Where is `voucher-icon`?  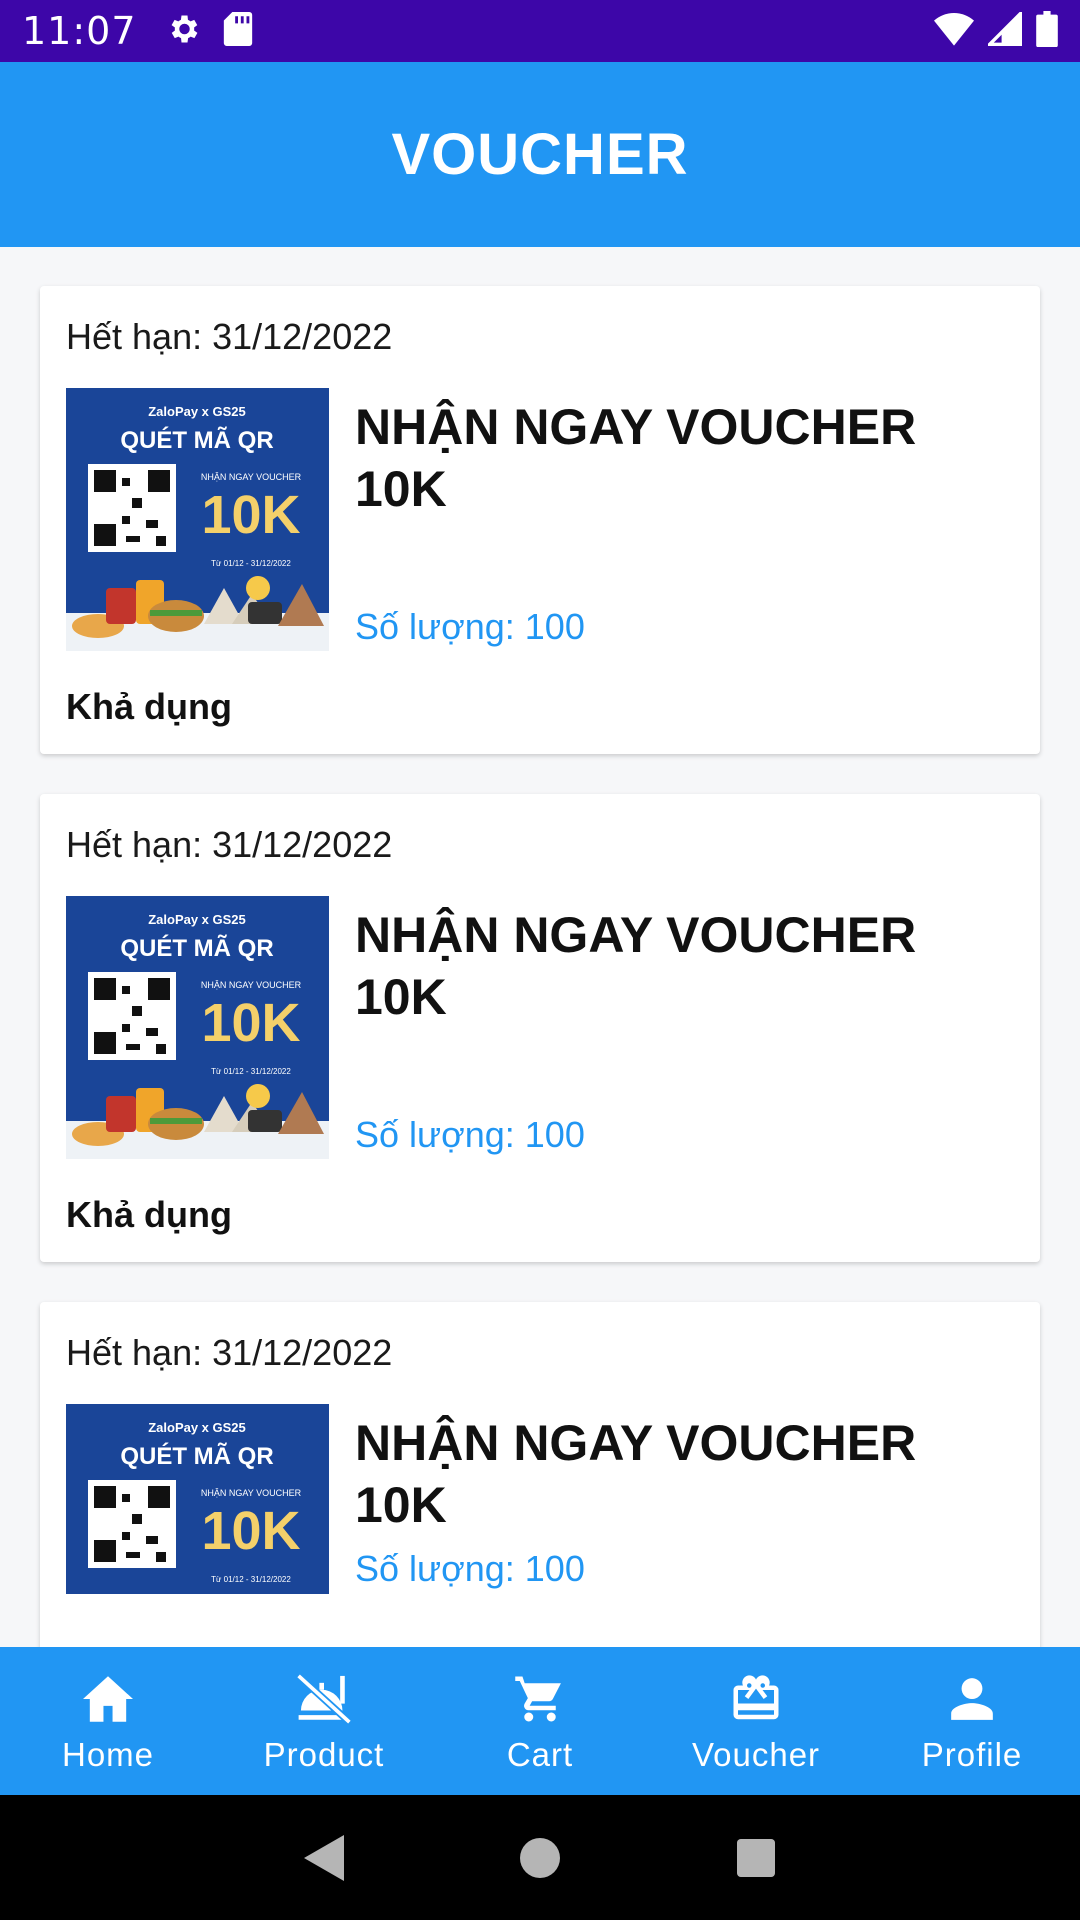
voucher-icon is located at coordinates (756, 1699).